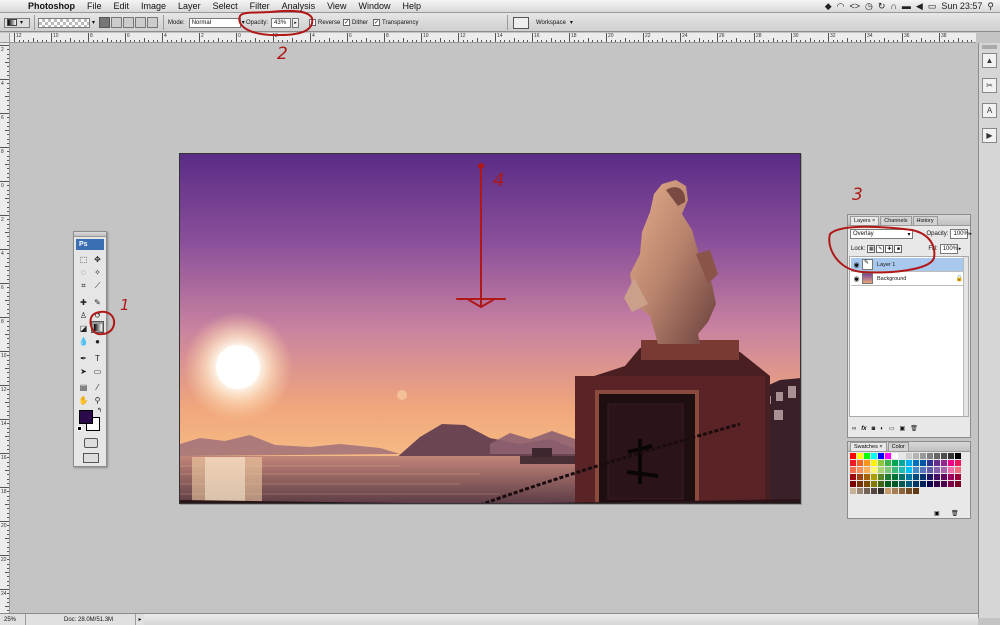 Image resolution: width=1000 pixels, height=625 pixels. What do you see at coordinates (125, 305) in the screenshot?
I see `annotation-number-1: 1` at bounding box center [125, 305].